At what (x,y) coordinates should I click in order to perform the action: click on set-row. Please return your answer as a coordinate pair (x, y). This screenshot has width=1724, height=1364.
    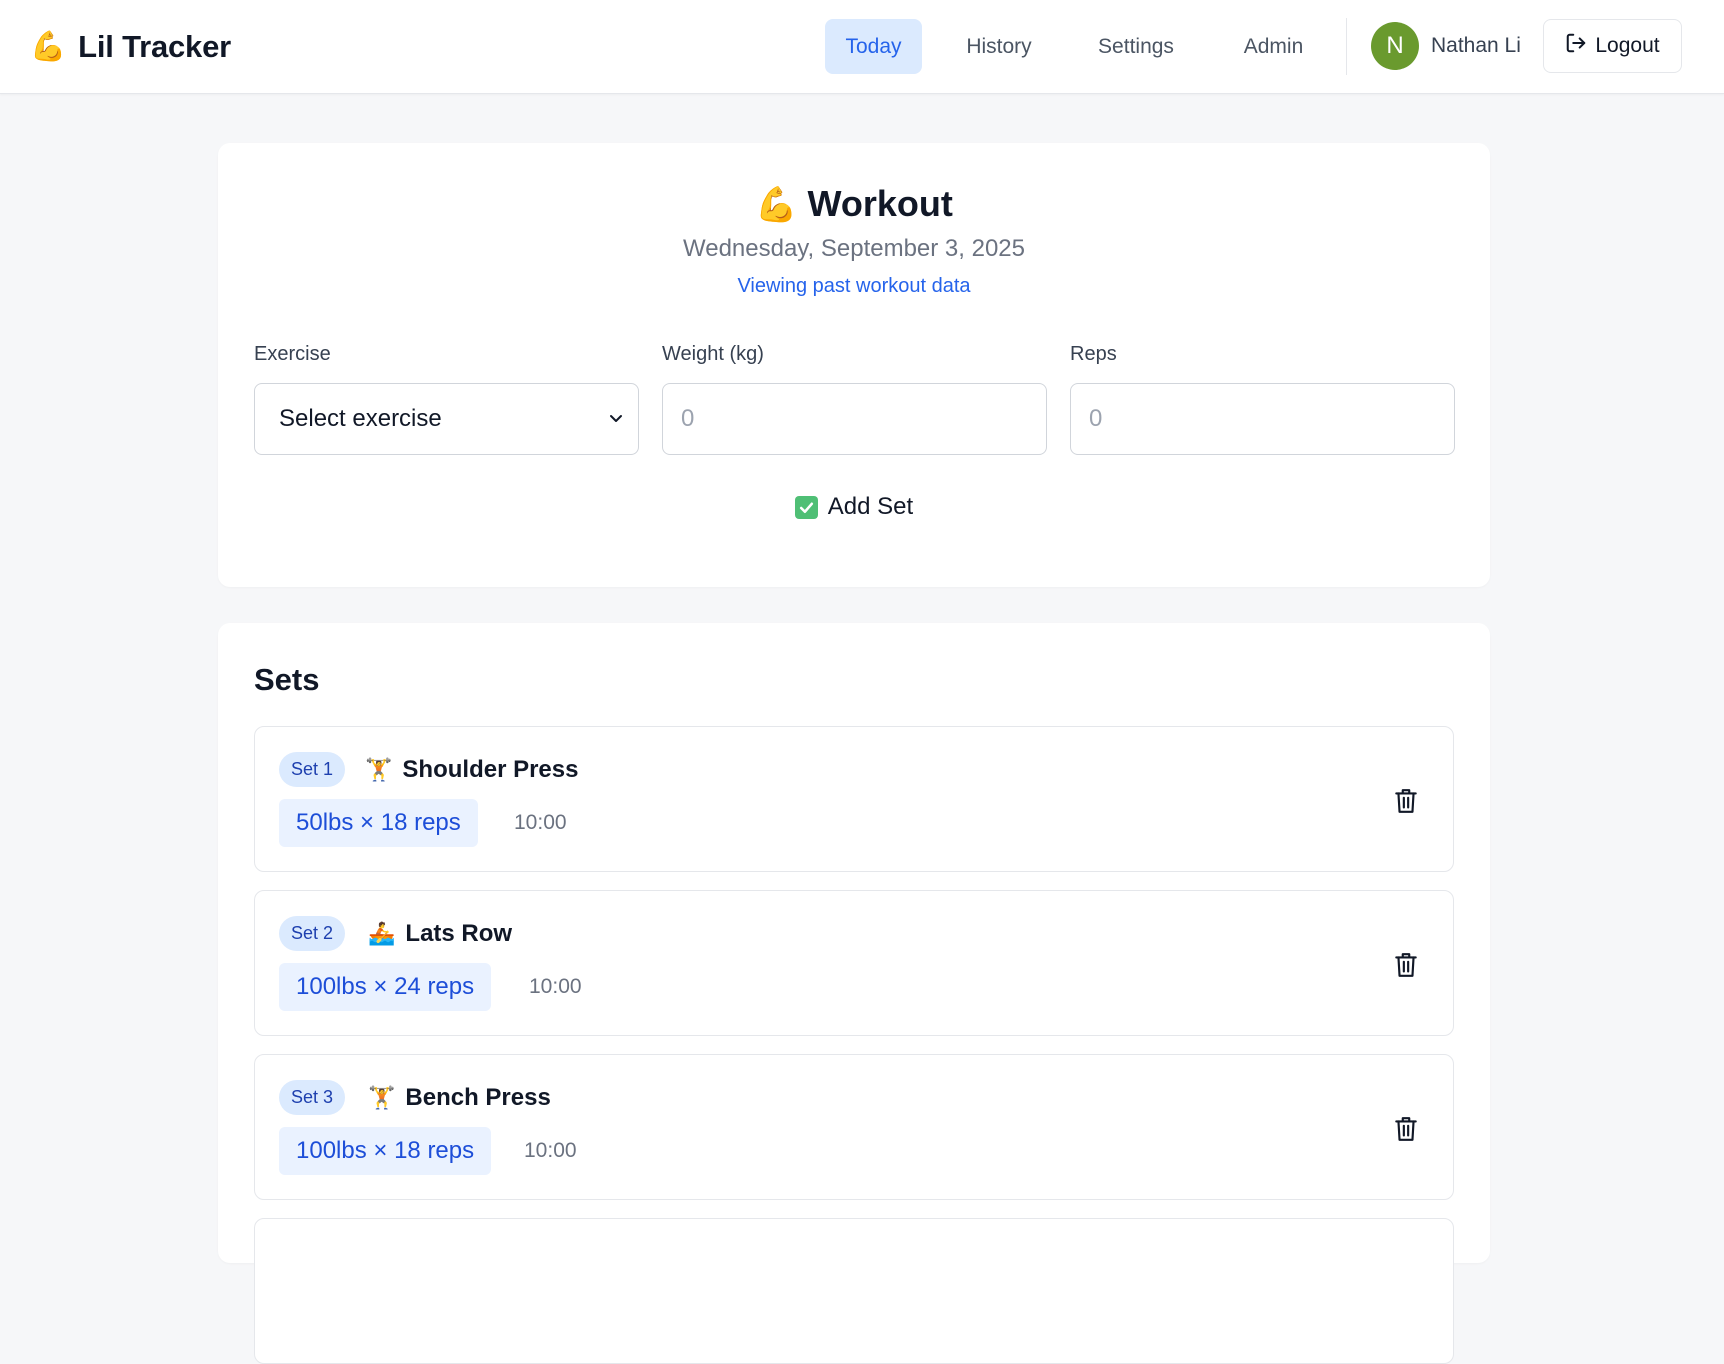
    Looking at the image, I should click on (854, 1291).